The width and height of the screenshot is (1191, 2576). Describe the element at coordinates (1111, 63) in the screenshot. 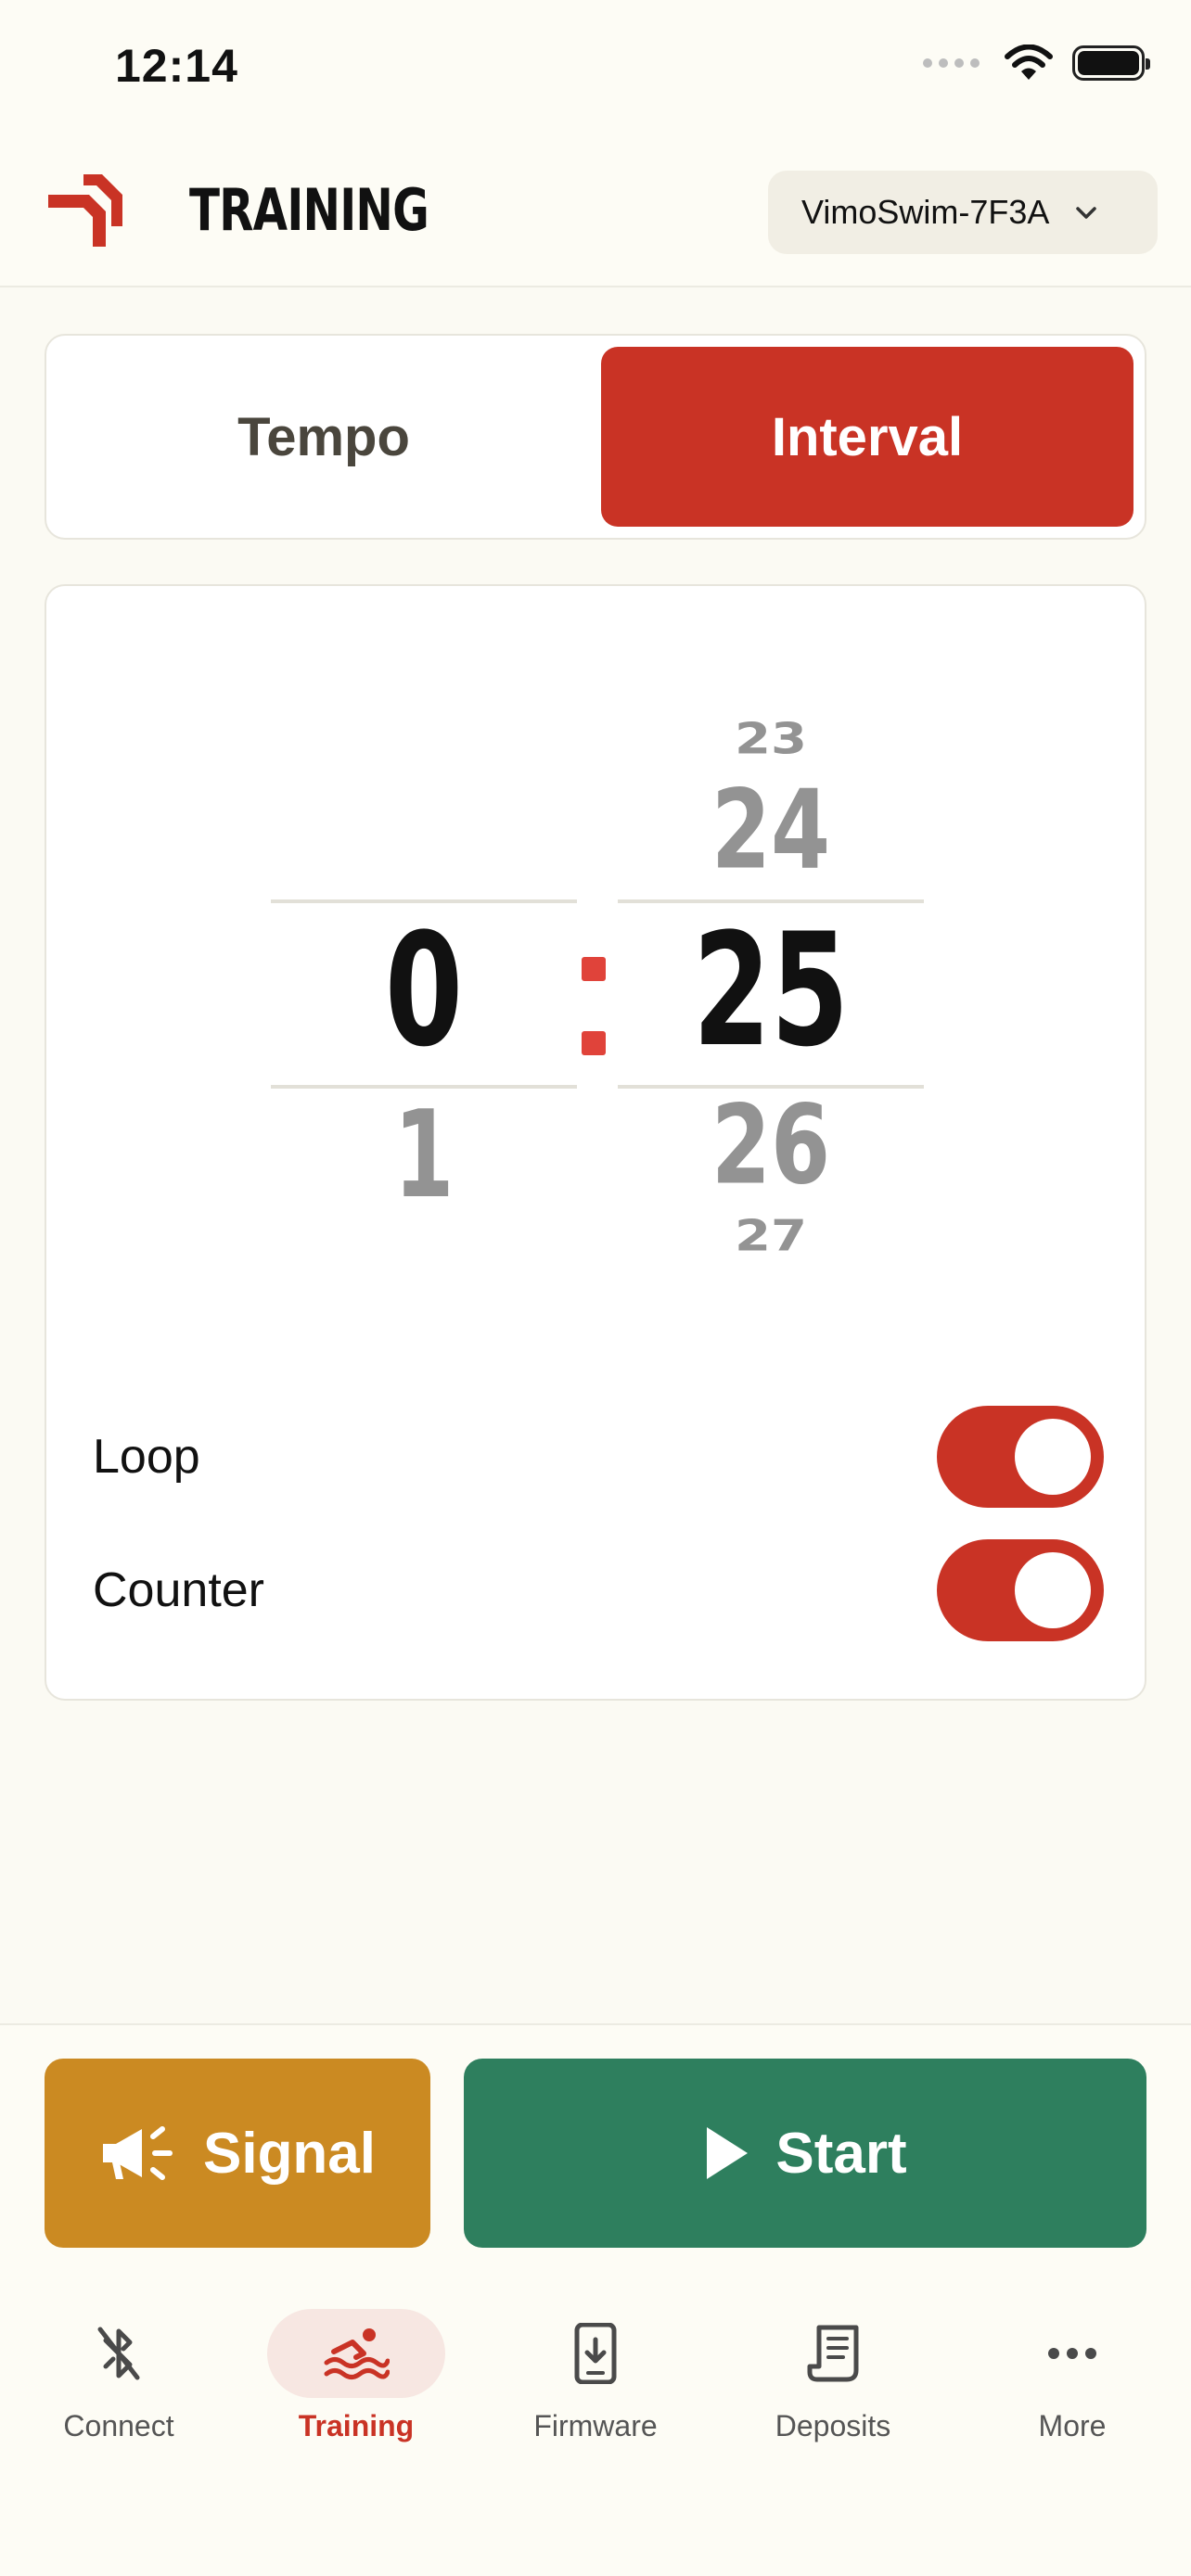

I see `battery-icon` at that location.